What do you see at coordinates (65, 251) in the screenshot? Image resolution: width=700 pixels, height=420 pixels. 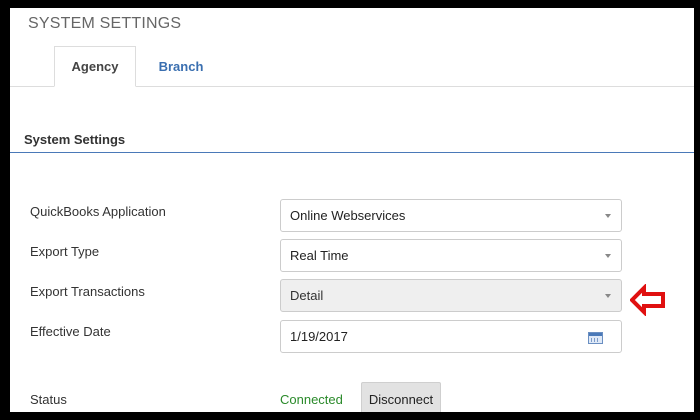 I see `export-type-label: Export Type` at bounding box center [65, 251].